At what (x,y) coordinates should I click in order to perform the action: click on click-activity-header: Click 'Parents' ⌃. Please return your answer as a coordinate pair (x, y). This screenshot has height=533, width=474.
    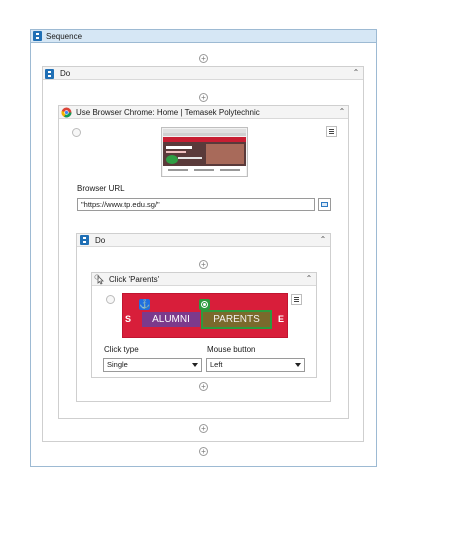
    Looking at the image, I should click on (204, 279).